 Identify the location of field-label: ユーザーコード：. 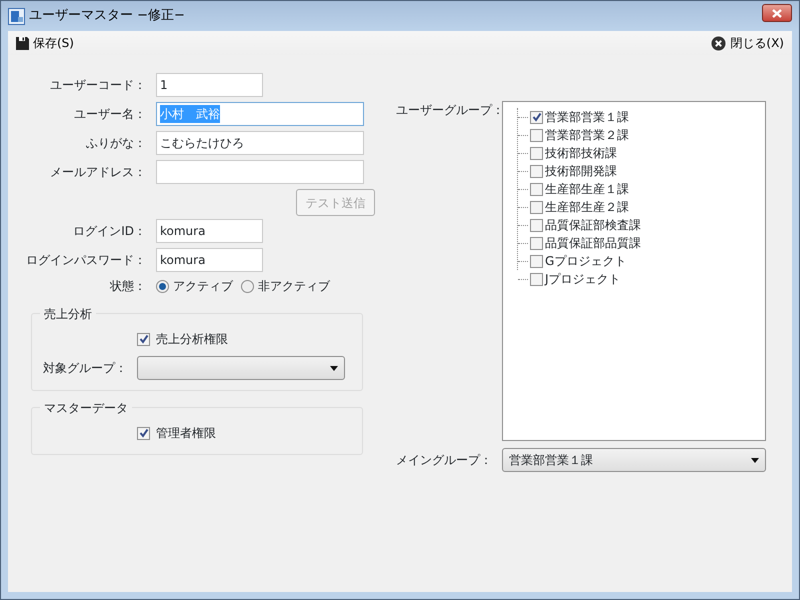
(98, 85).